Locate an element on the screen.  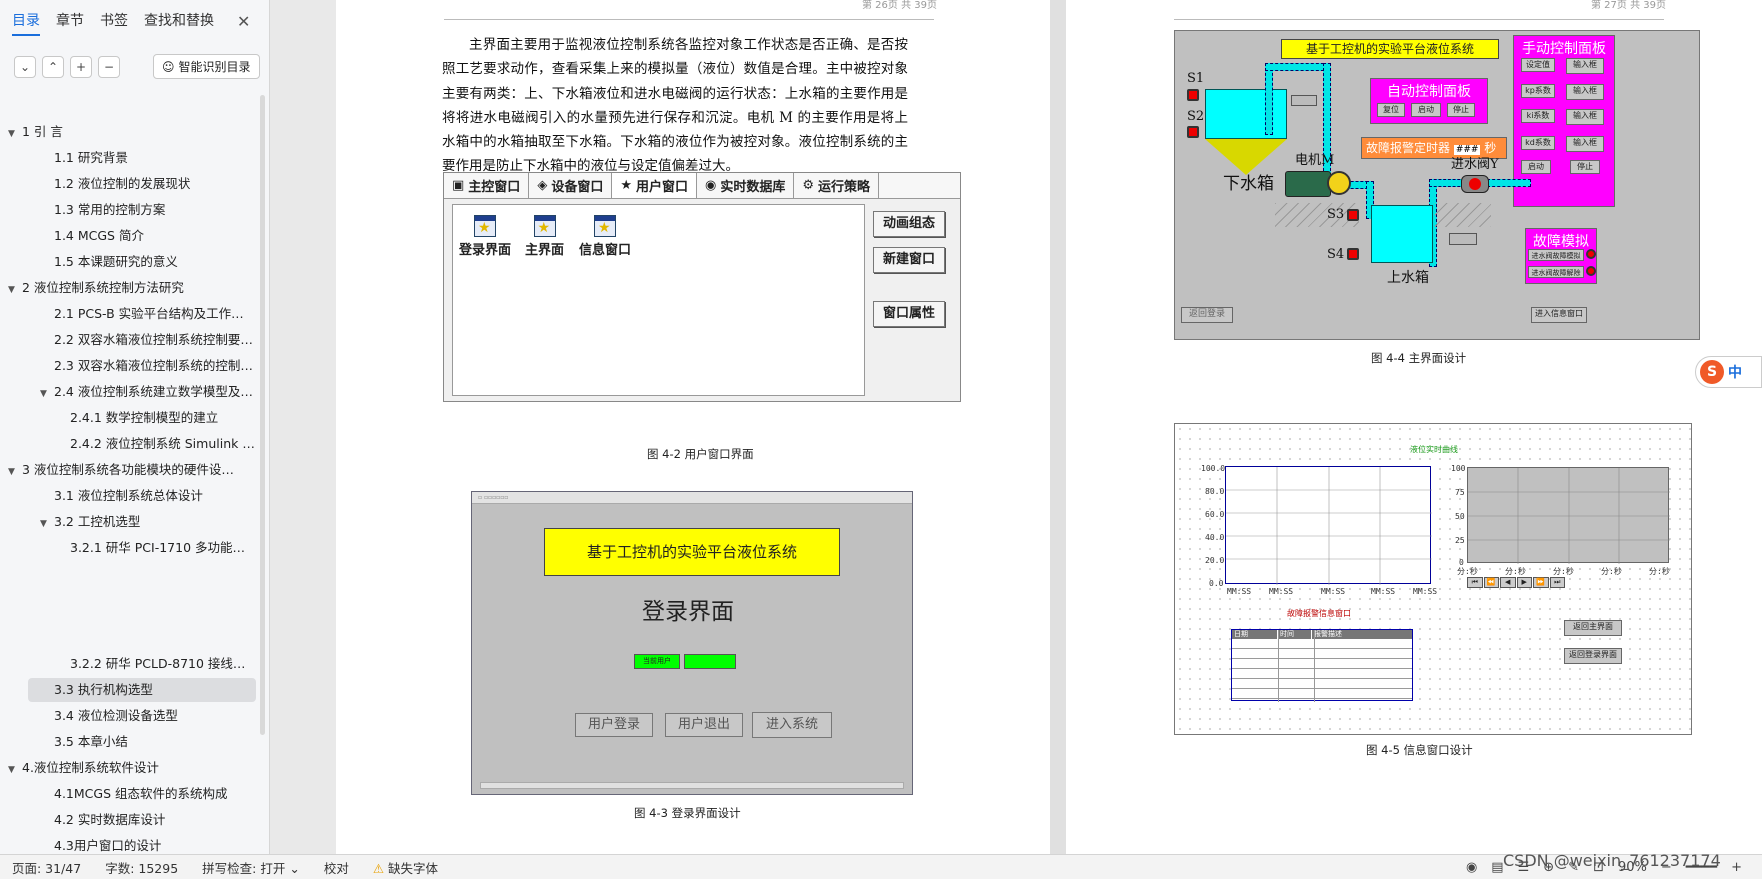
csdn-watermark: CSDN @weixin_761237174 is located at coordinates (1612, 860).